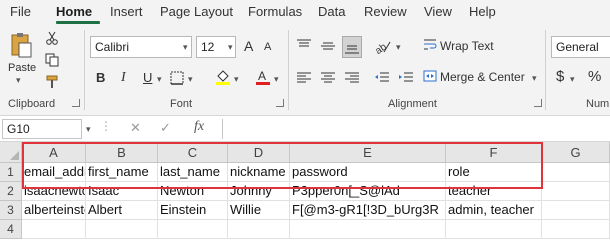 The width and height of the screenshot is (610, 245). I want to click on cell-c2: Newton, so click(193, 191).